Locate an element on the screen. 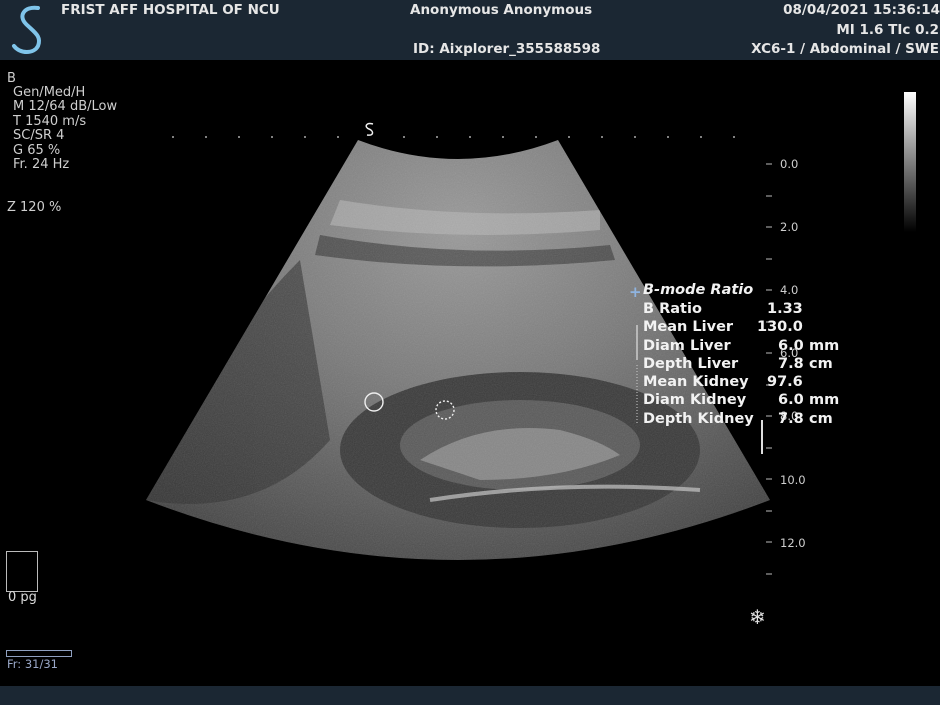  param-line: M 12/64 dB/Low is located at coordinates (65, 106).